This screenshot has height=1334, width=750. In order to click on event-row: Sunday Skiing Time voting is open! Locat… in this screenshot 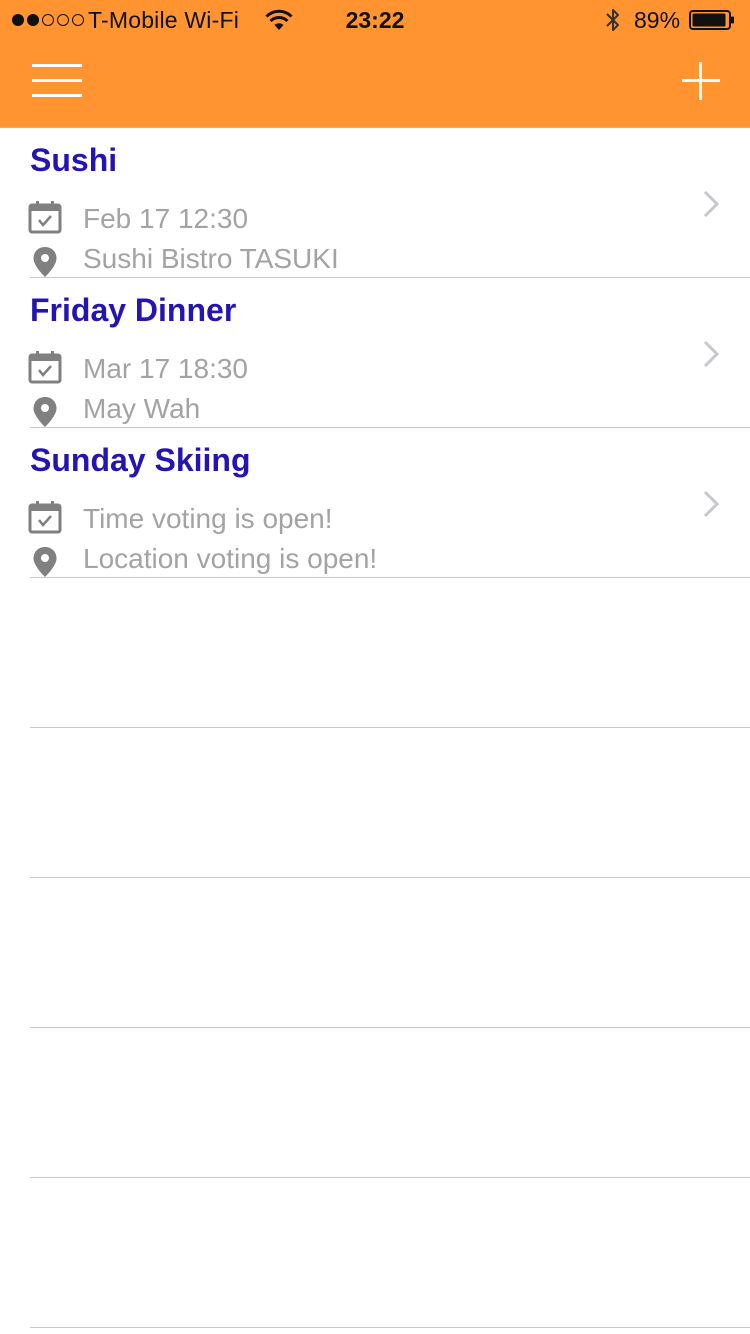, I will do `click(375, 503)`.